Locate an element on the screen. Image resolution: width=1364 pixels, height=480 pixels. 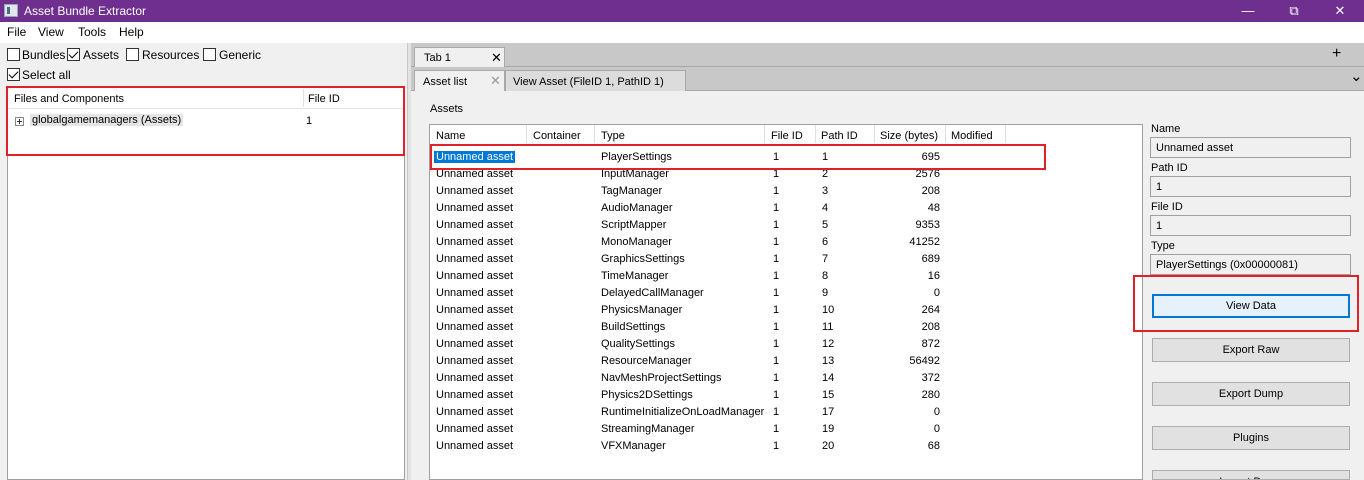
col-file-id: File ID is located at coordinates (787, 136).